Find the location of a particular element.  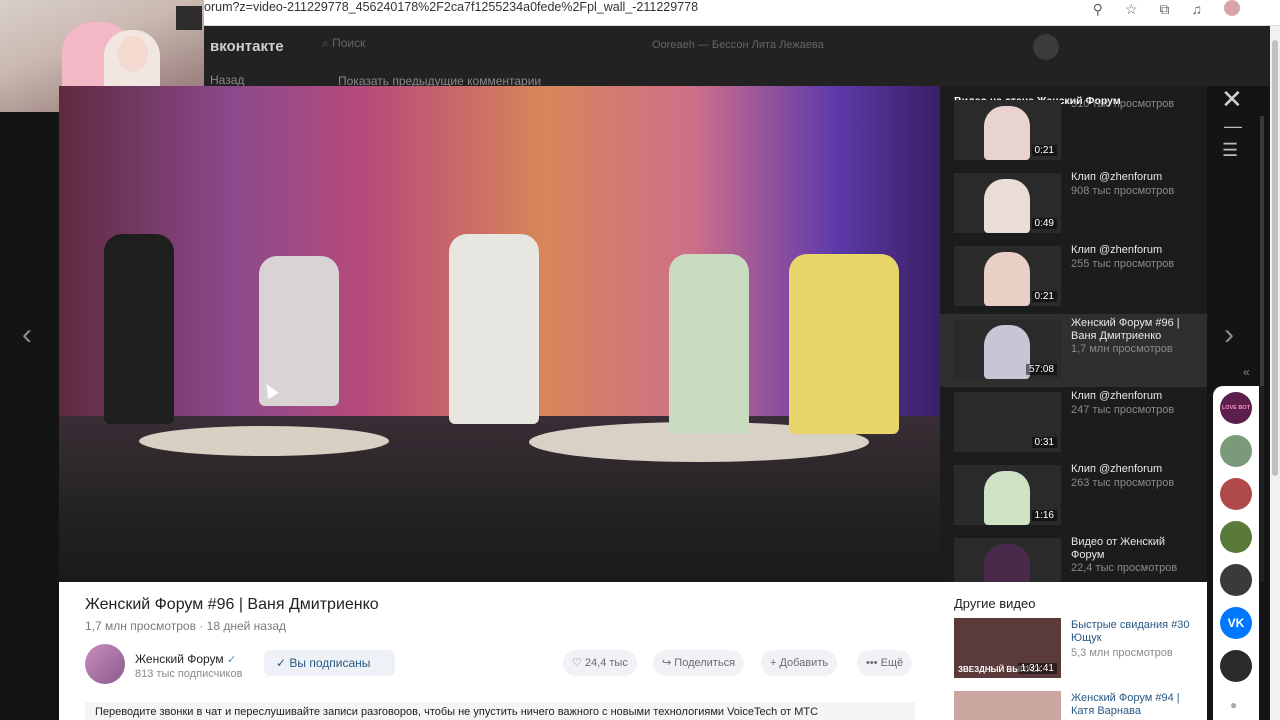

video-thumbnail: 57:08 is located at coordinates (1007, 349).